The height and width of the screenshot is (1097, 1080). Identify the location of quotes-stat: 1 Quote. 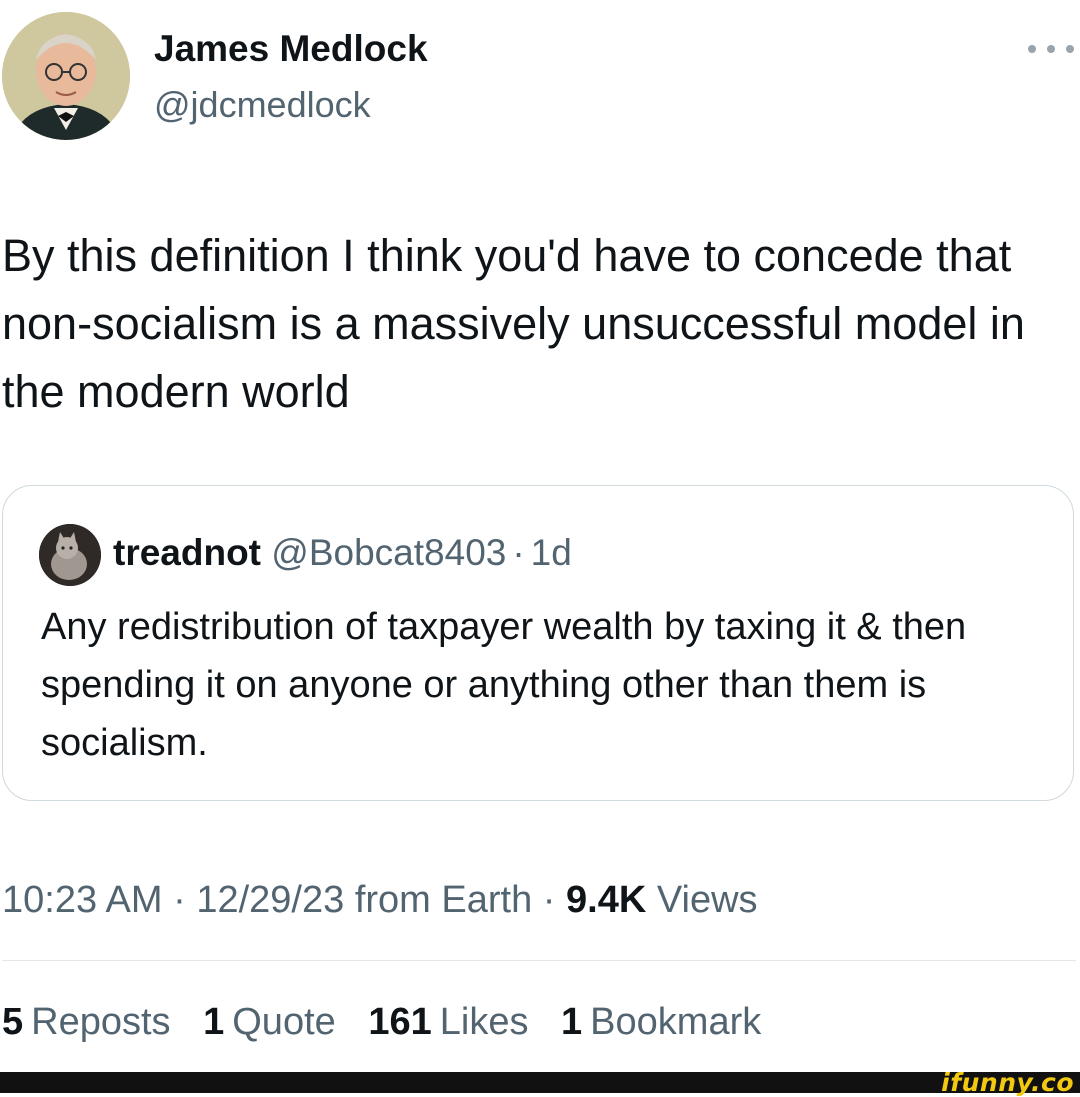
(269, 1022).